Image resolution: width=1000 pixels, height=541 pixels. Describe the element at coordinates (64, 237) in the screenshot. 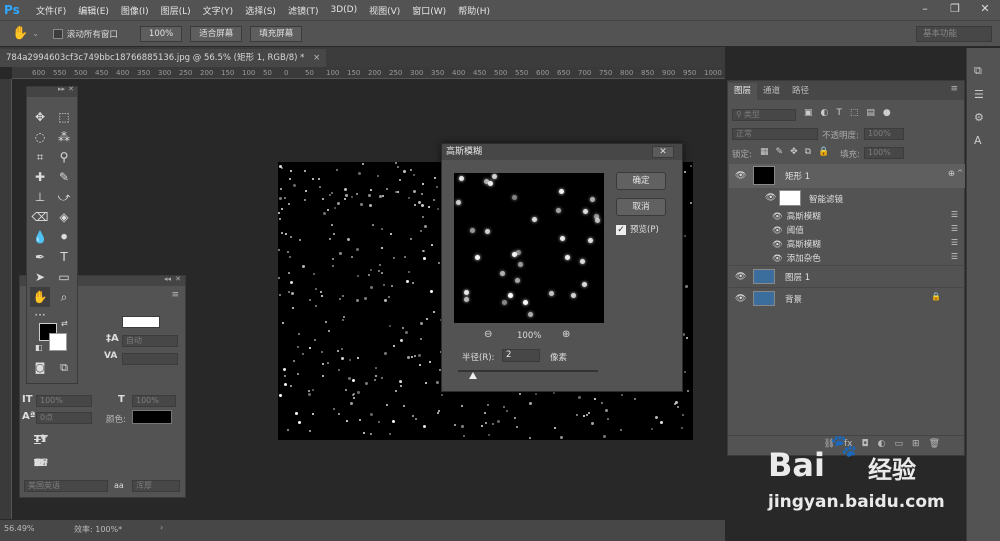

I see `dodge-tool-icon: ⚫` at that location.